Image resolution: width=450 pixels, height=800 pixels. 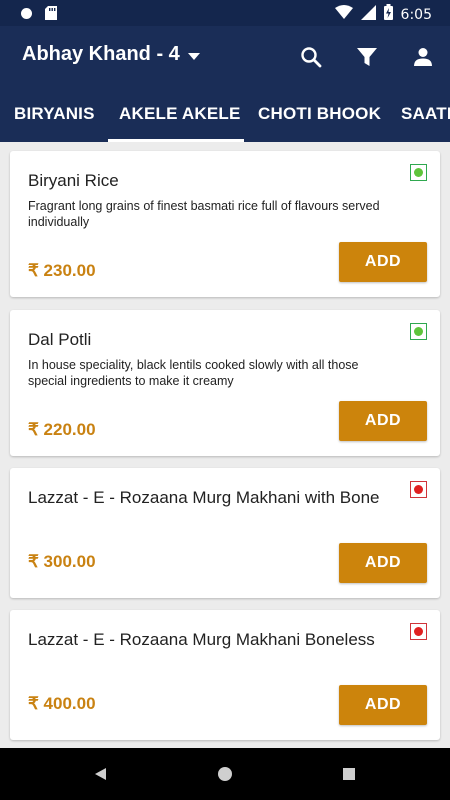 What do you see at coordinates (311, 57) in the screenshot?
I see `search-icon` at bounding box center [311, 57].